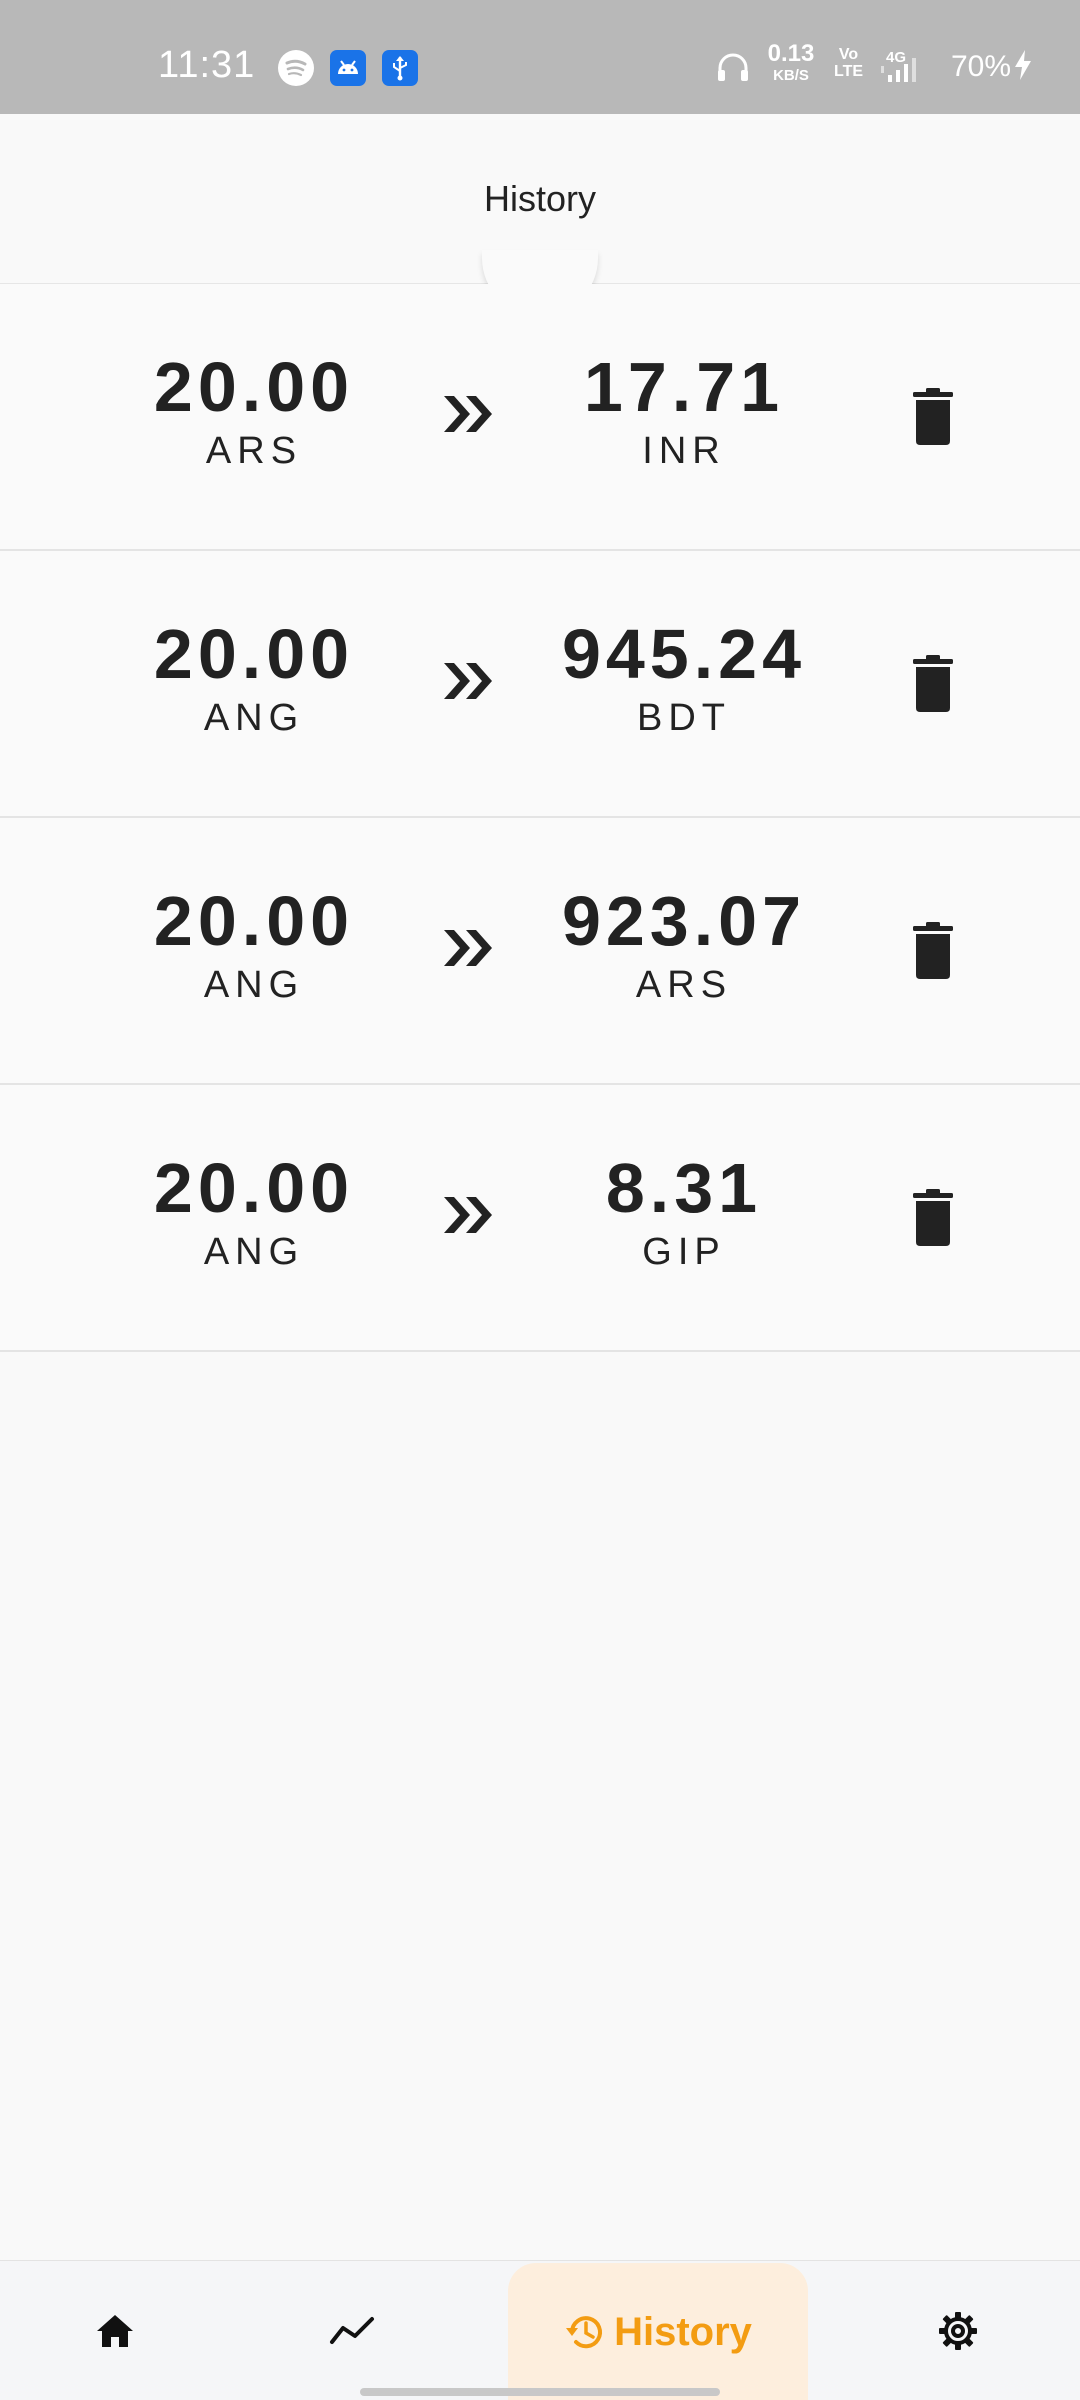 This screenshot has width=1080, height=2400. I want to click on charging-icon, so click(1023, 67).